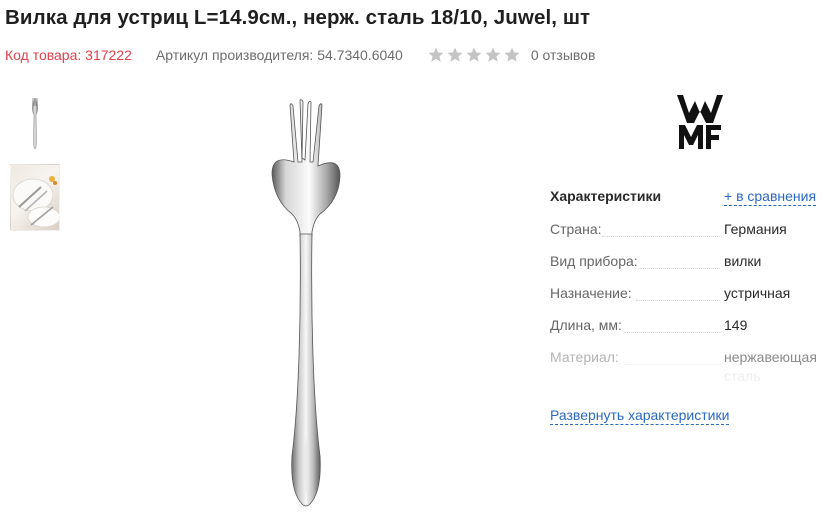 This screenshot has width=839, height=516. What do you see at coordinates (35, 197) in the screenshot?
I see `thumbnail-table-setting` at bounding box center [35, 197].